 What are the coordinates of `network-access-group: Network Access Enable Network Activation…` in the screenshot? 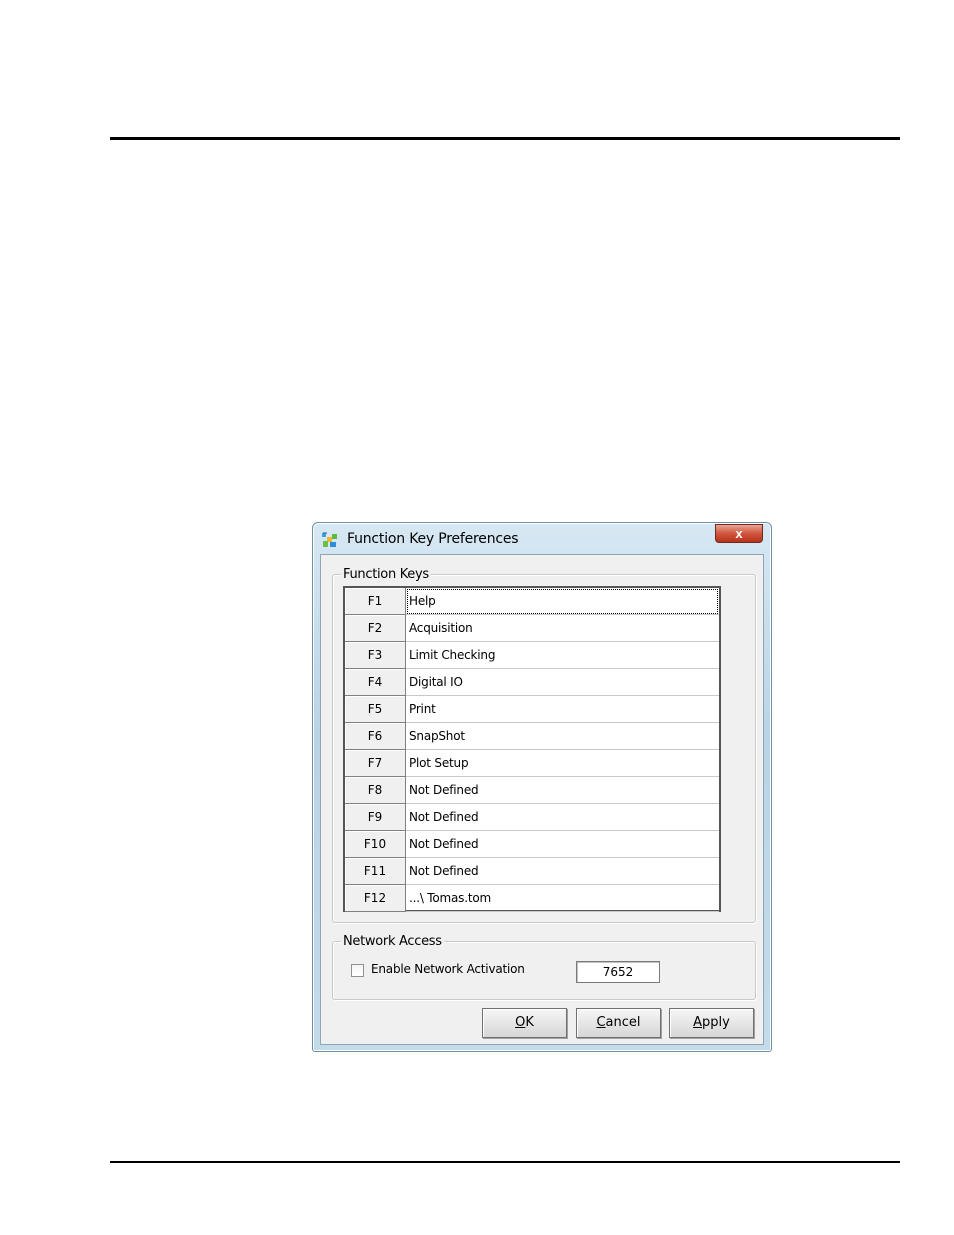 It's located at (544, 967).